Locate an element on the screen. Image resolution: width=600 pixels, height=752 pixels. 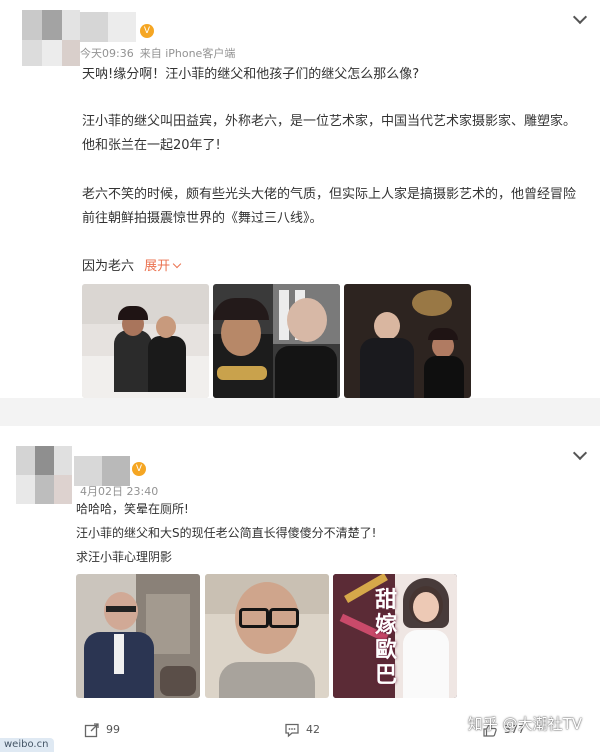
post-text-line: 汪小菲的继父叫田益宾，外称老六，是一位艺术家，中国当代艺术家摄影家、雕塑家。 is located at coordinates (329, 121).